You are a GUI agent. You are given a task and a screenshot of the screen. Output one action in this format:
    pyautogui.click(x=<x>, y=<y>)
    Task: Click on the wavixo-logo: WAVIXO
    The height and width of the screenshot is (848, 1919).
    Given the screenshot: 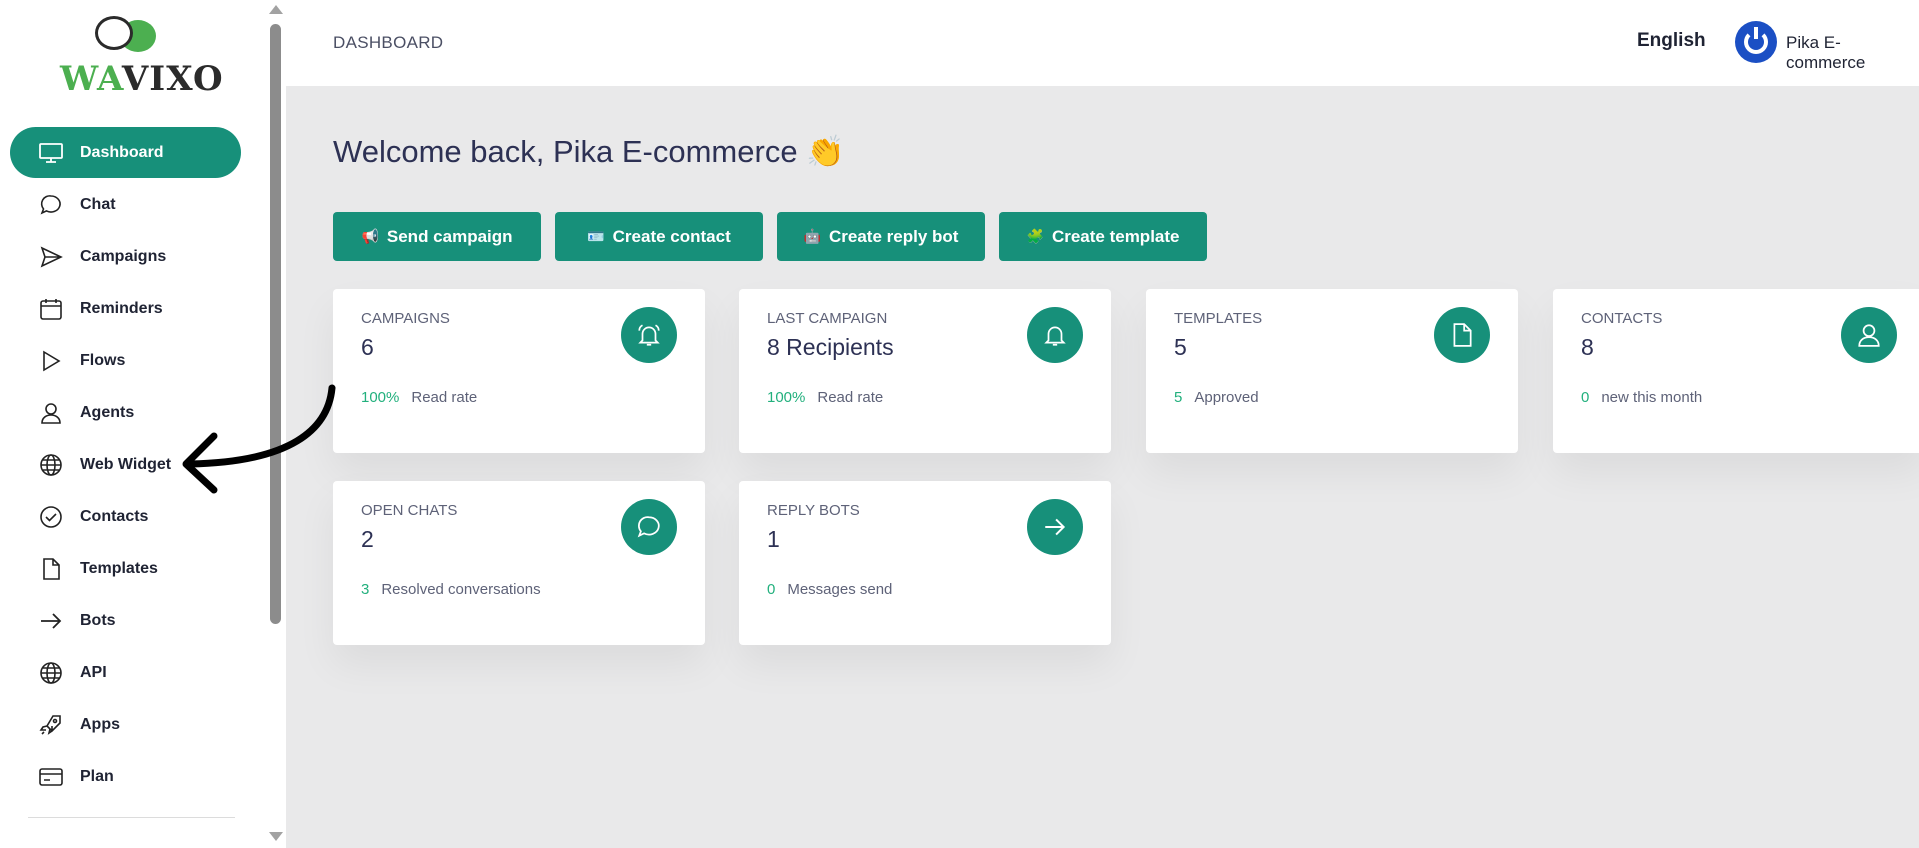 What is the action you would take?
    pyautogui.click(x=141, y=56)
    